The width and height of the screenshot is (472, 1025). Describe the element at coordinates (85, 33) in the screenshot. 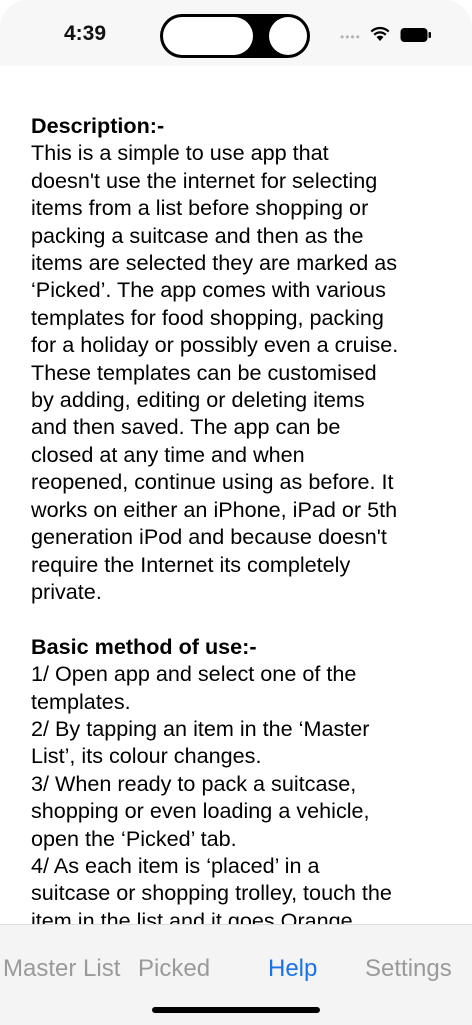

I see `status-time: 4:39` at that location.